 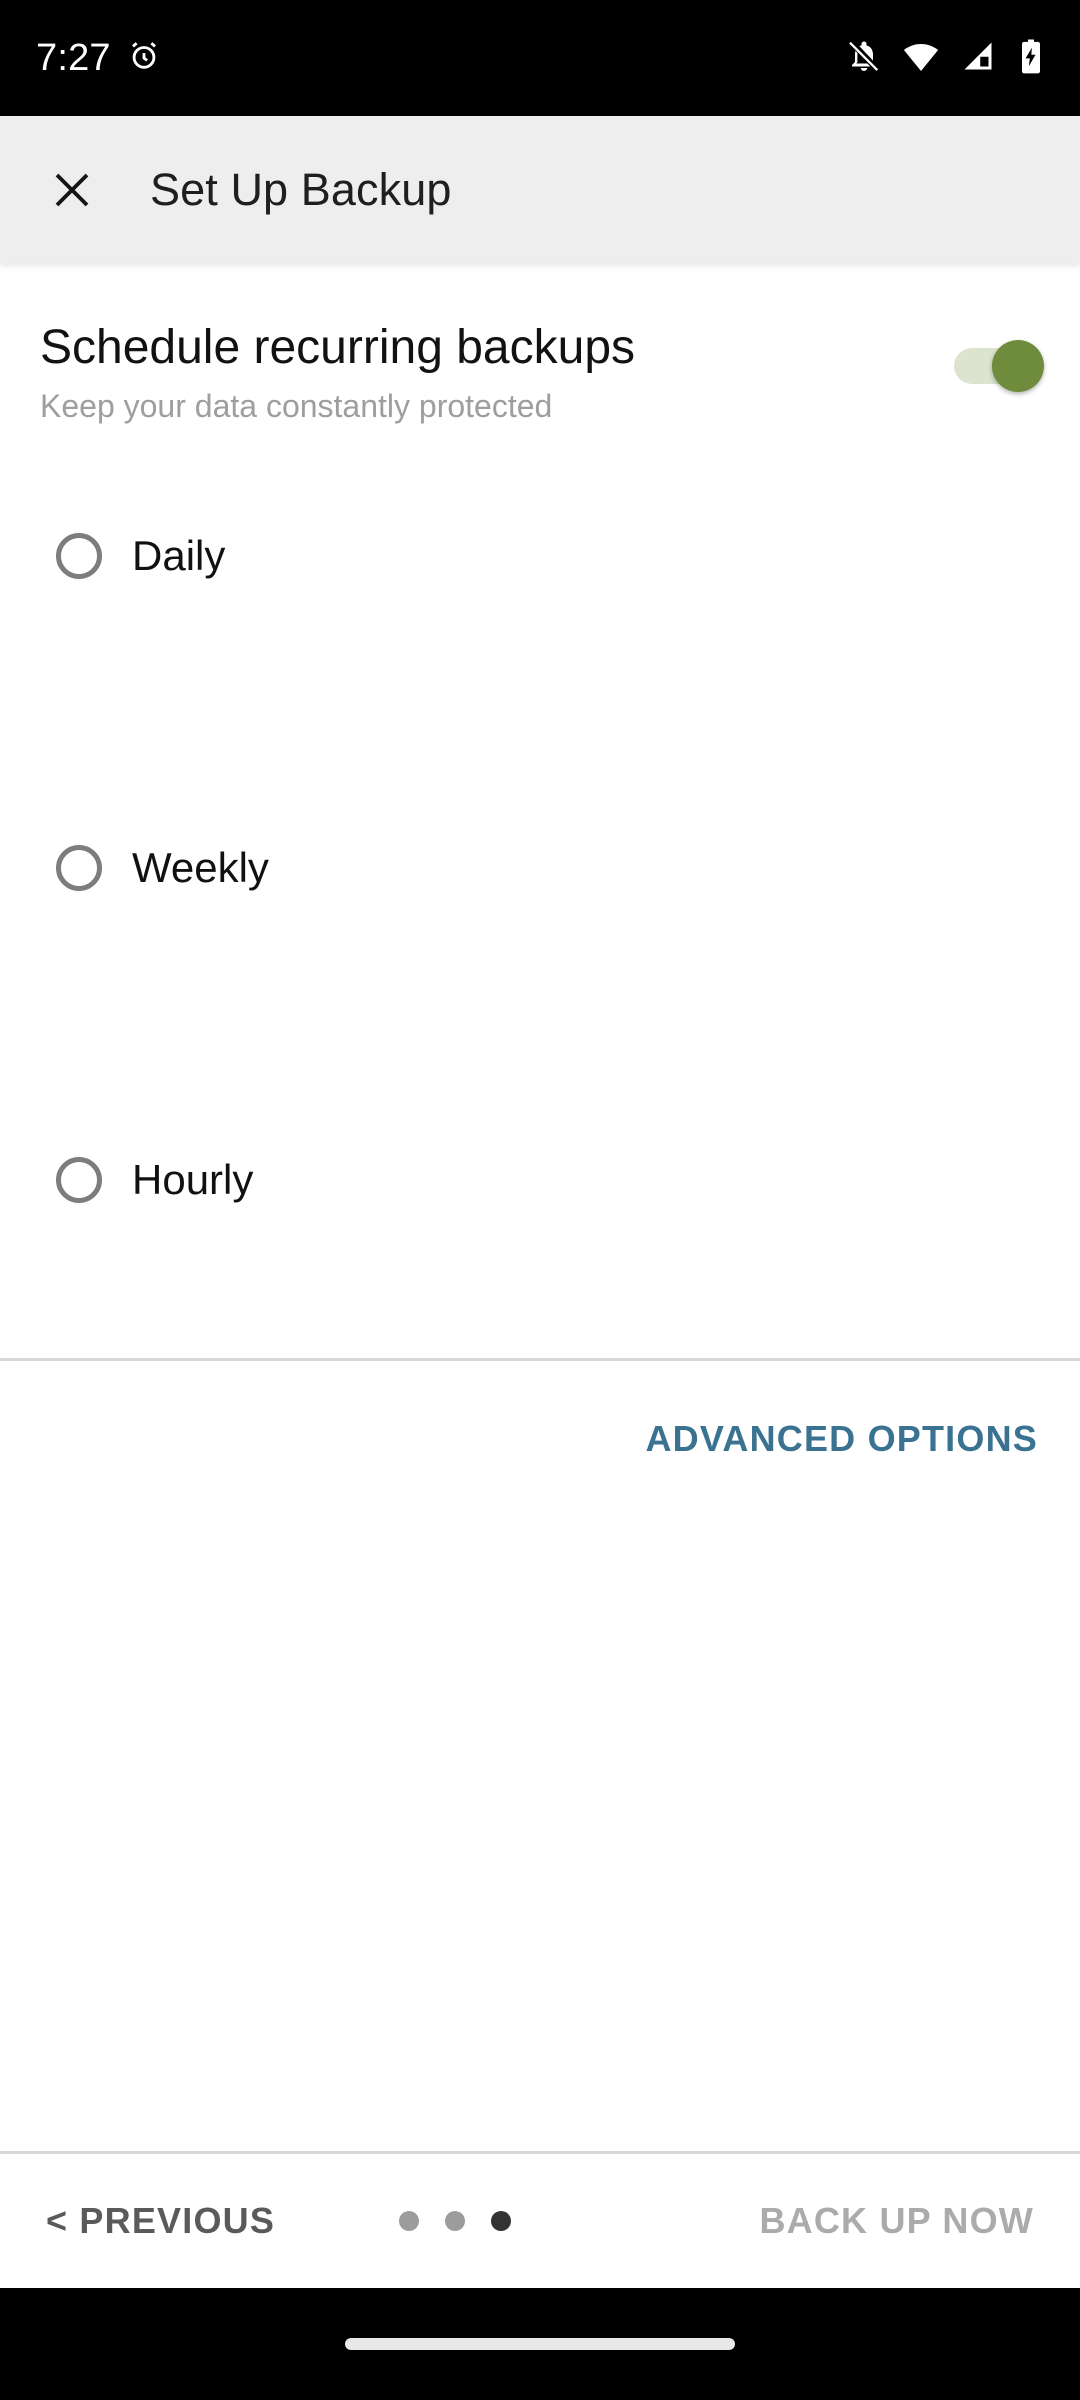 What do you see at coordinates (540, 868) in the screenshot?
I see `radio-option-weekly: Weekly` at bounding box center [540, 868].